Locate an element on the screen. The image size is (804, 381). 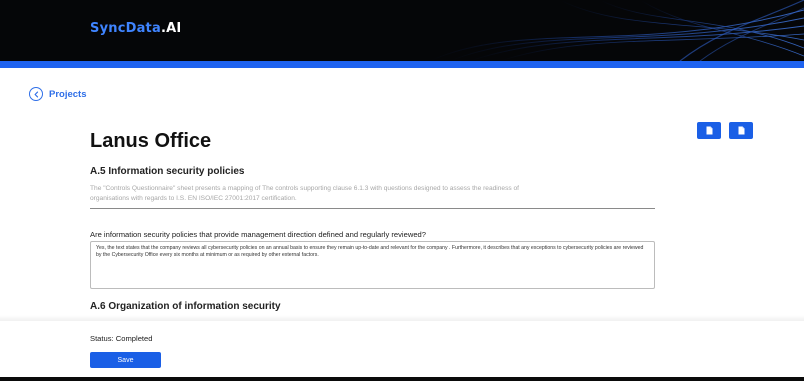
back-to-projects-link: Projects is located at coordinates (58, 94).